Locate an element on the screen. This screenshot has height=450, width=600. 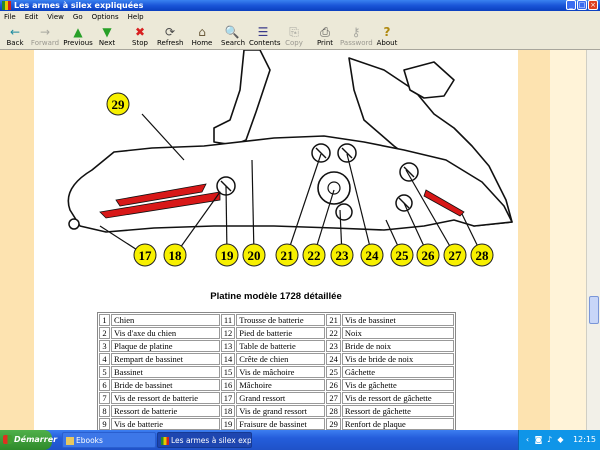
start-button: Démarrer is located at coordinates (28, 440).